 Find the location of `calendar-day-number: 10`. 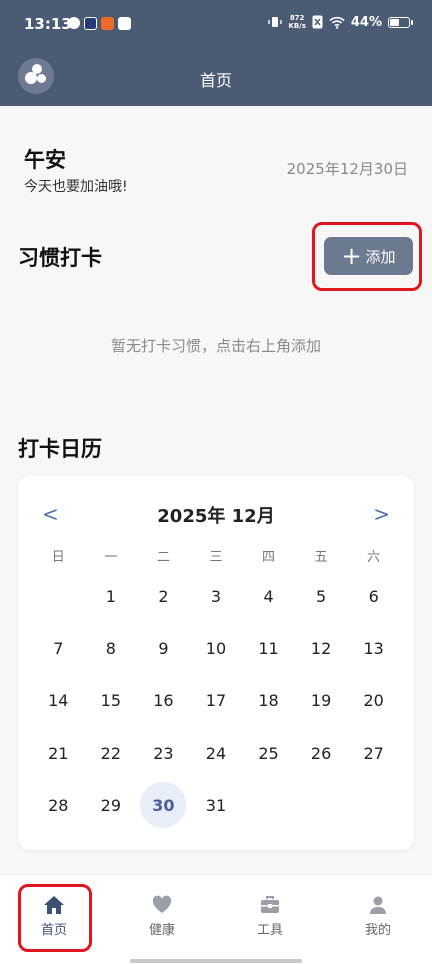

calendar-day-number: 10 is located at coordinates (216, 648).